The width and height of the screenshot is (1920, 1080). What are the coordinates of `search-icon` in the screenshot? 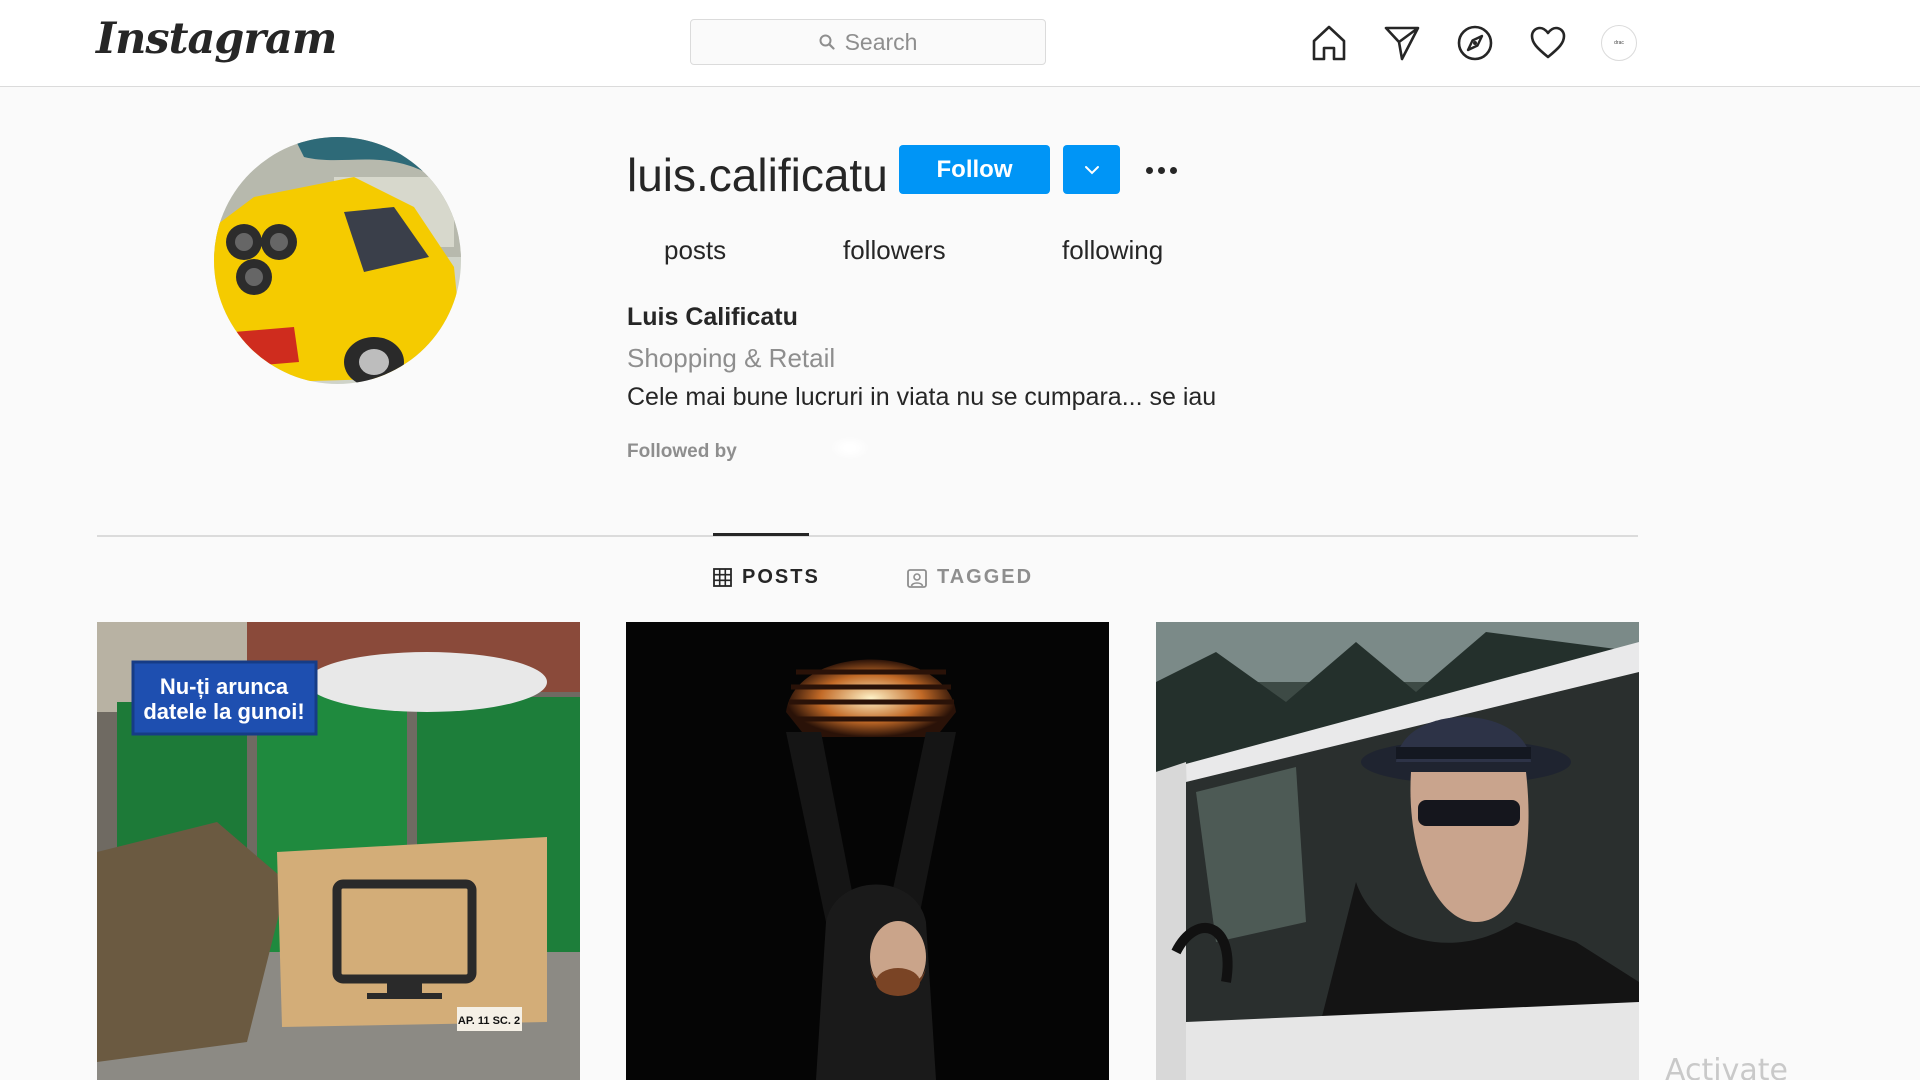 It's located at (827, 42).